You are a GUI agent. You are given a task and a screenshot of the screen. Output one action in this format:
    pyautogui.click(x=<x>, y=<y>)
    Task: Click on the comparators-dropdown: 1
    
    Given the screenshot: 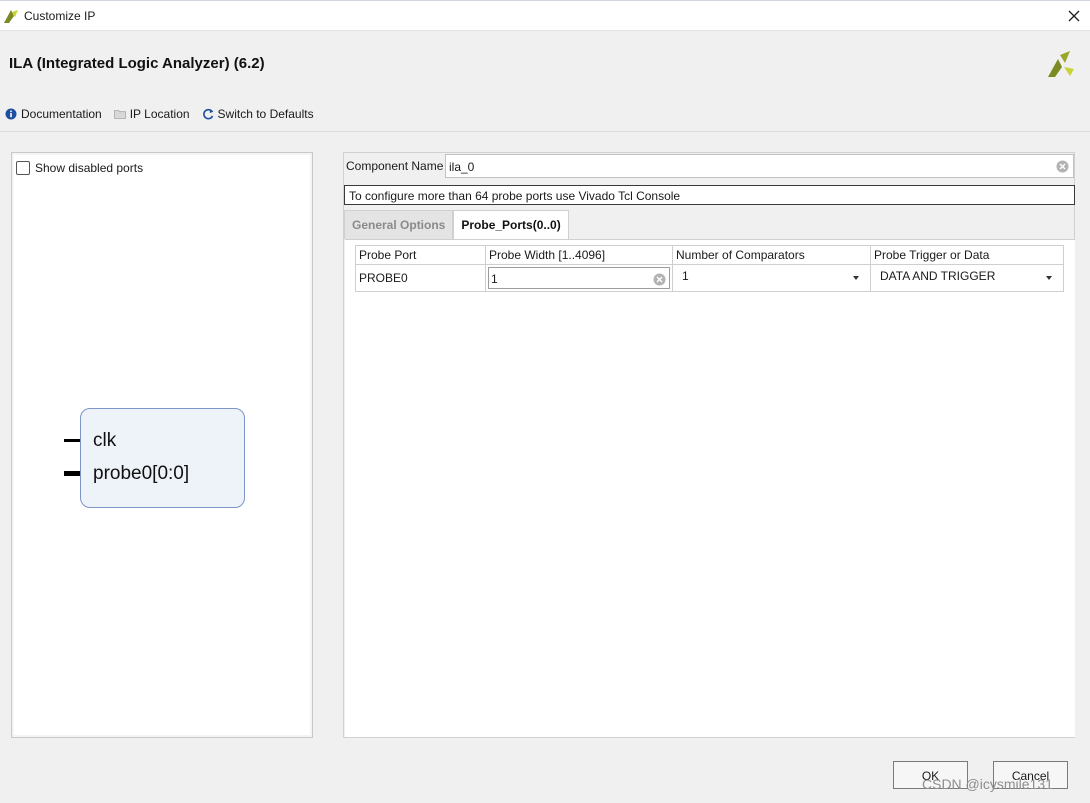 What is the action you would take?
    pyautogui.click(x=771, y=278)
    